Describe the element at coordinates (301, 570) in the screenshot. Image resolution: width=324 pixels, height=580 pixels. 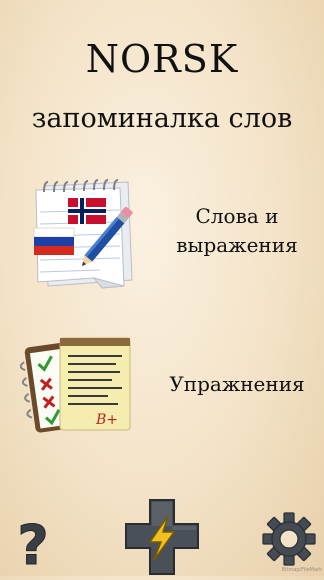
I see `watermark-text: Bitmap/FileMark` at that location.